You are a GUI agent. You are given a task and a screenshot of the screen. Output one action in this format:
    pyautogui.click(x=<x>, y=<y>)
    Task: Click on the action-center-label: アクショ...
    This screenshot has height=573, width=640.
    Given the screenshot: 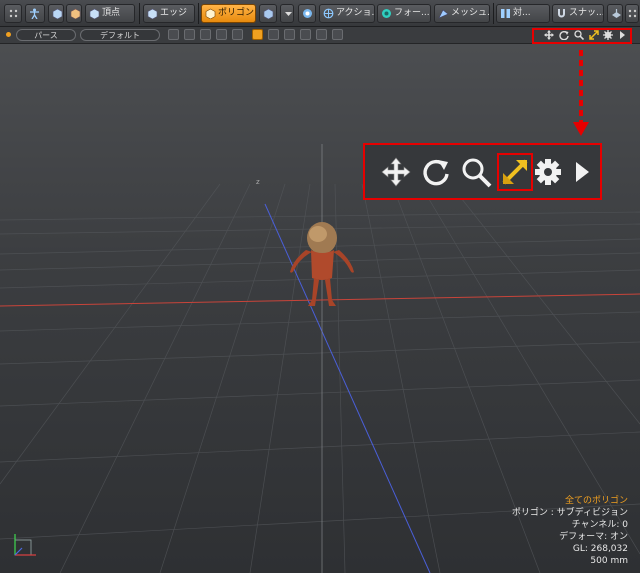 What is the action you would take?
    pyautogui.click(x=355, y=13)
    